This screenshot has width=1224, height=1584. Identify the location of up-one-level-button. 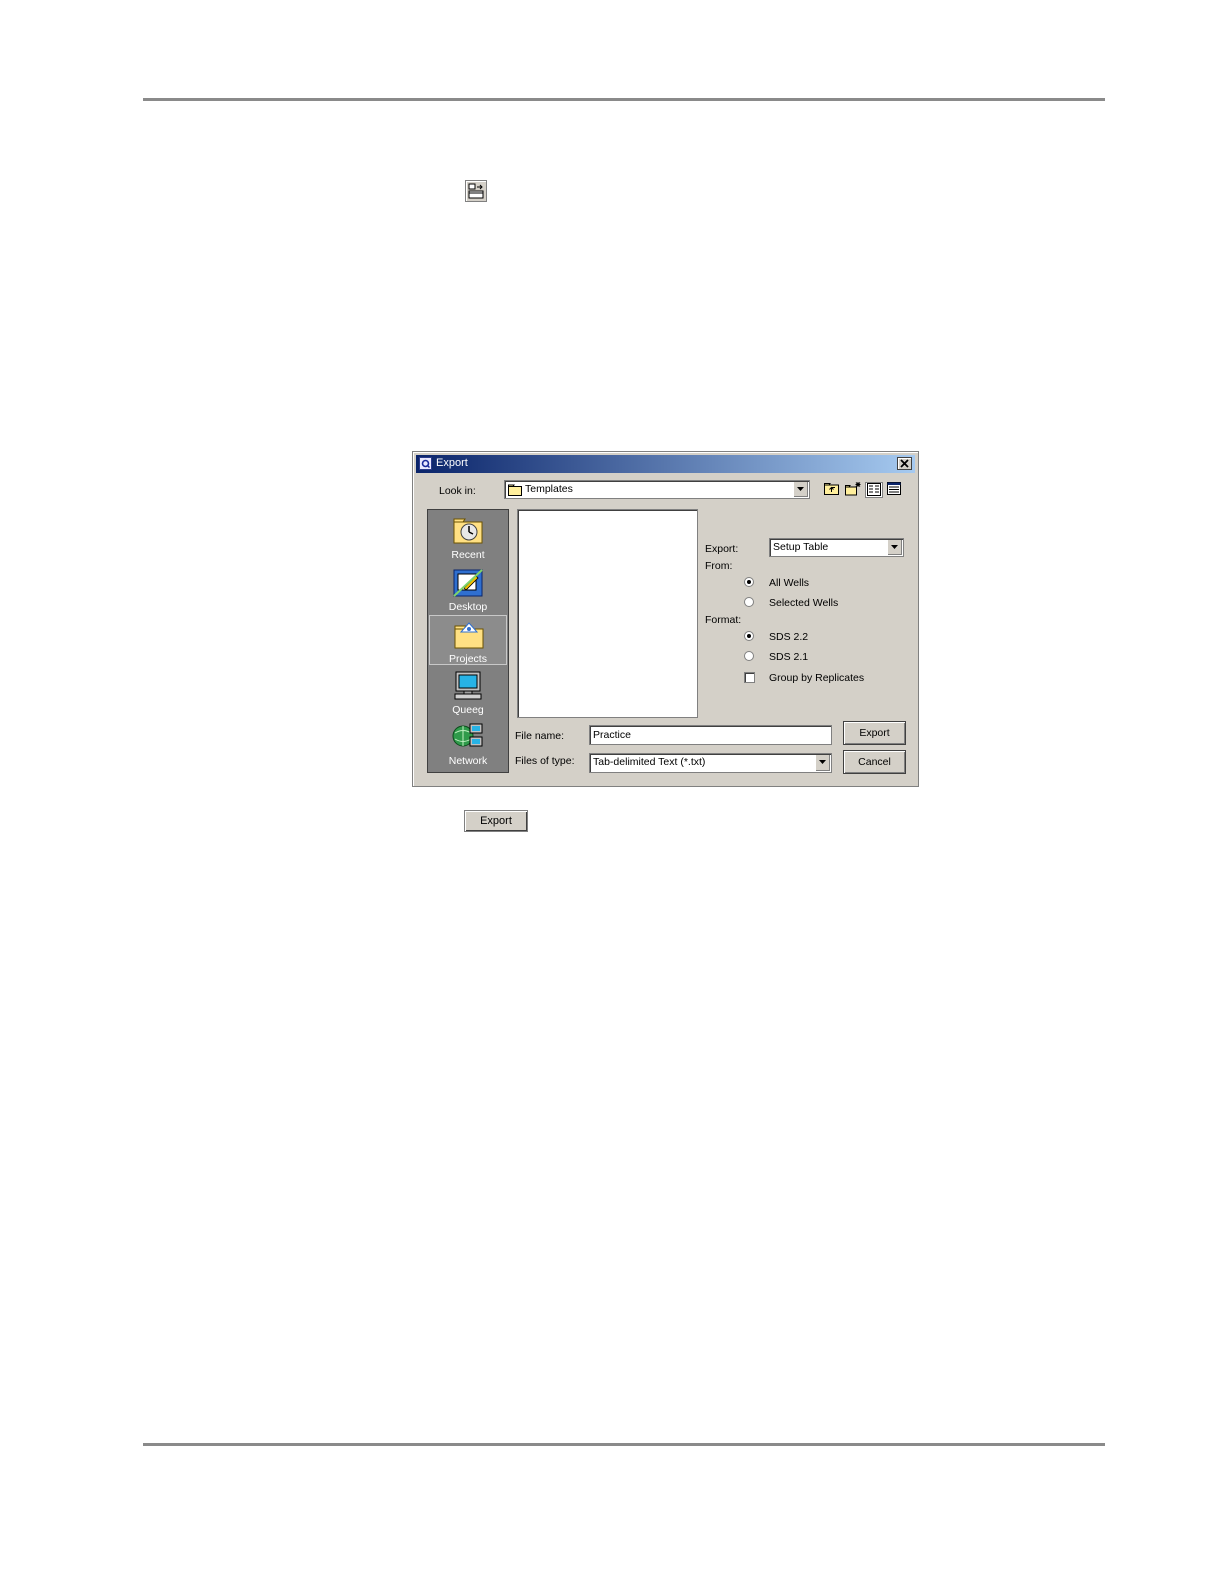
(832, 490).